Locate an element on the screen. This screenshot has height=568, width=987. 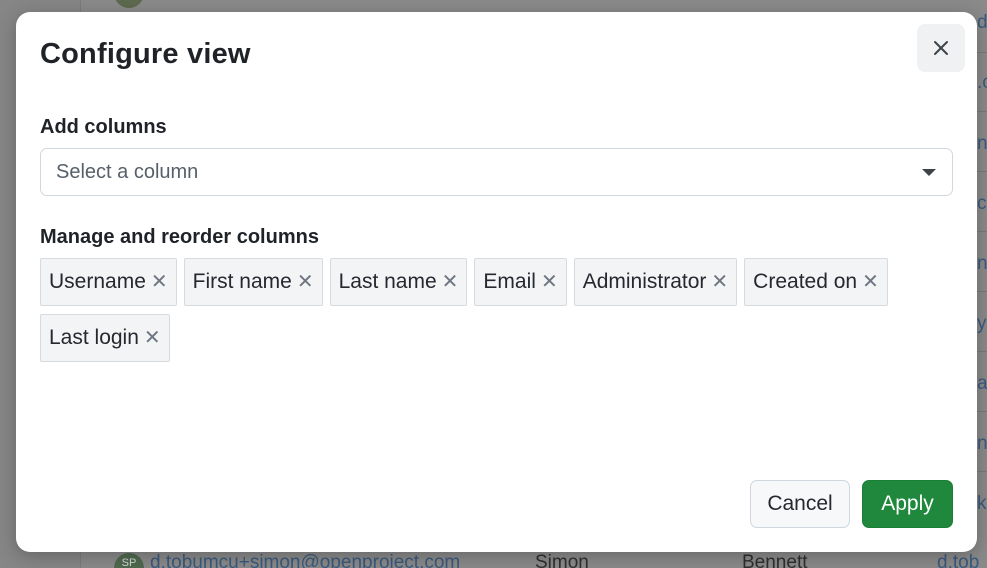
background-cell: k is located at coordinates (982, 503).